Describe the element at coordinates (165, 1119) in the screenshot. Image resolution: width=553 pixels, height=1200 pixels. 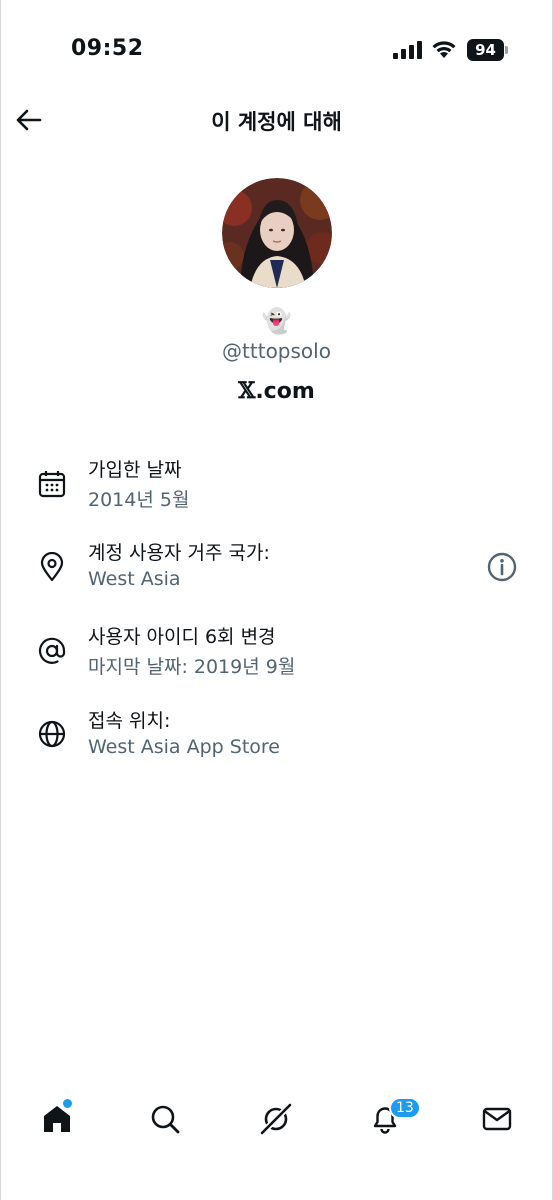
I see `search-icon` at that location.